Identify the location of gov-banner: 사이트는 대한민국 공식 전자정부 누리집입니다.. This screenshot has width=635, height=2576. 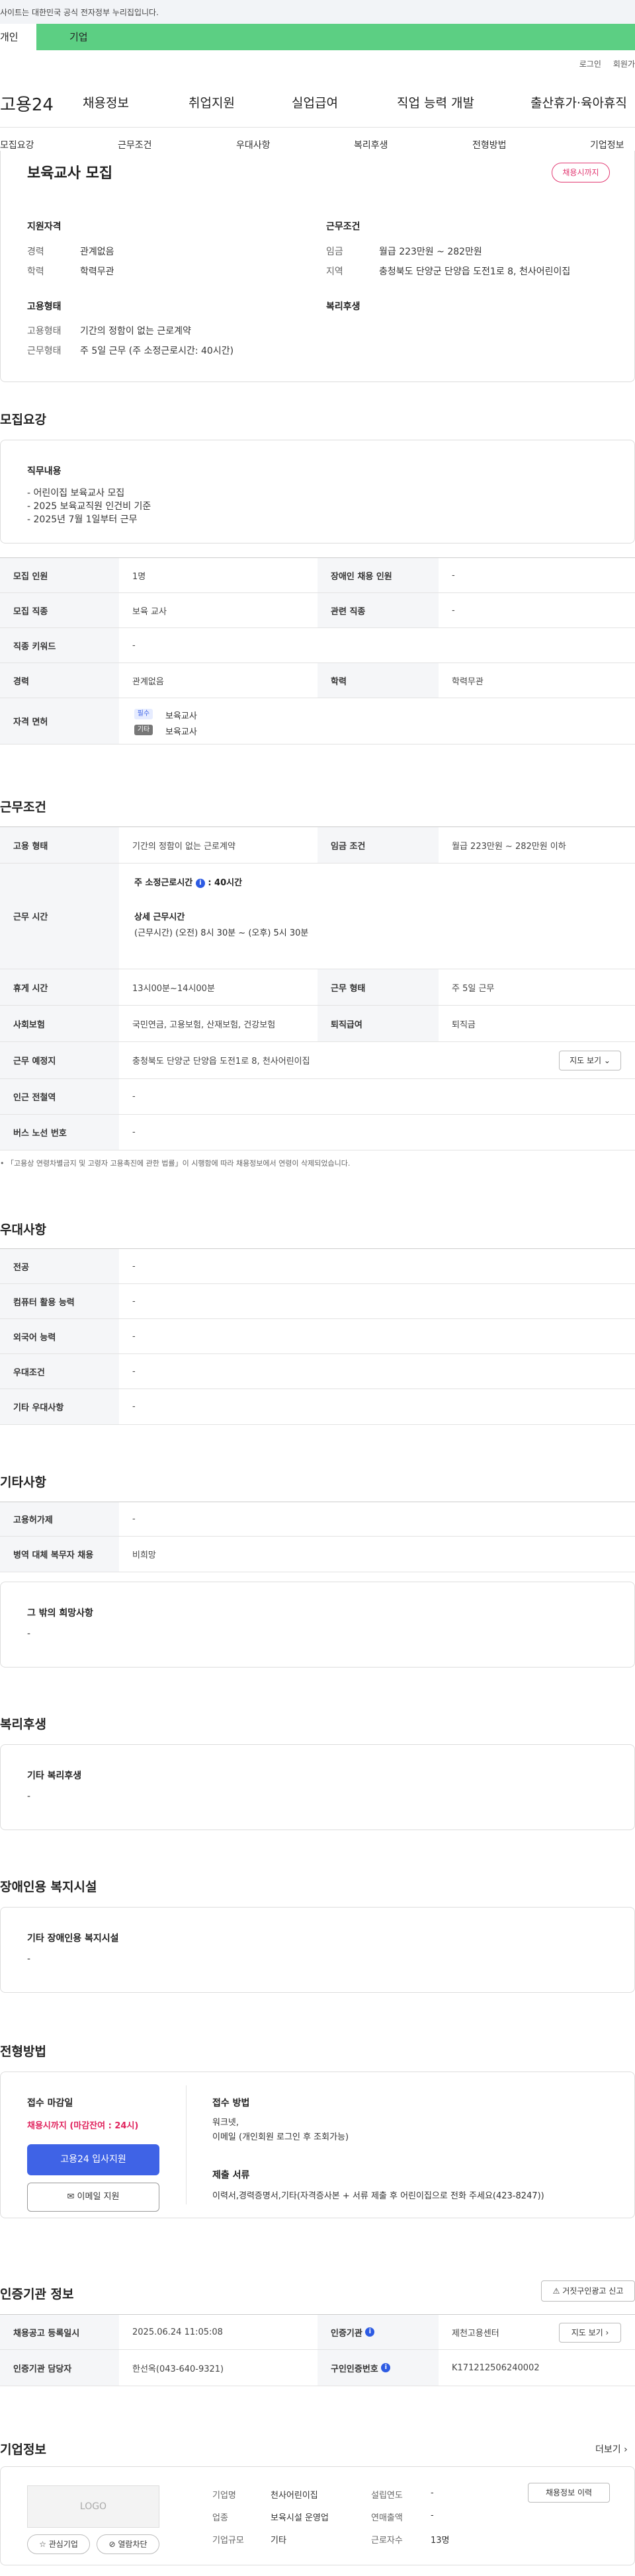
(317, 12).